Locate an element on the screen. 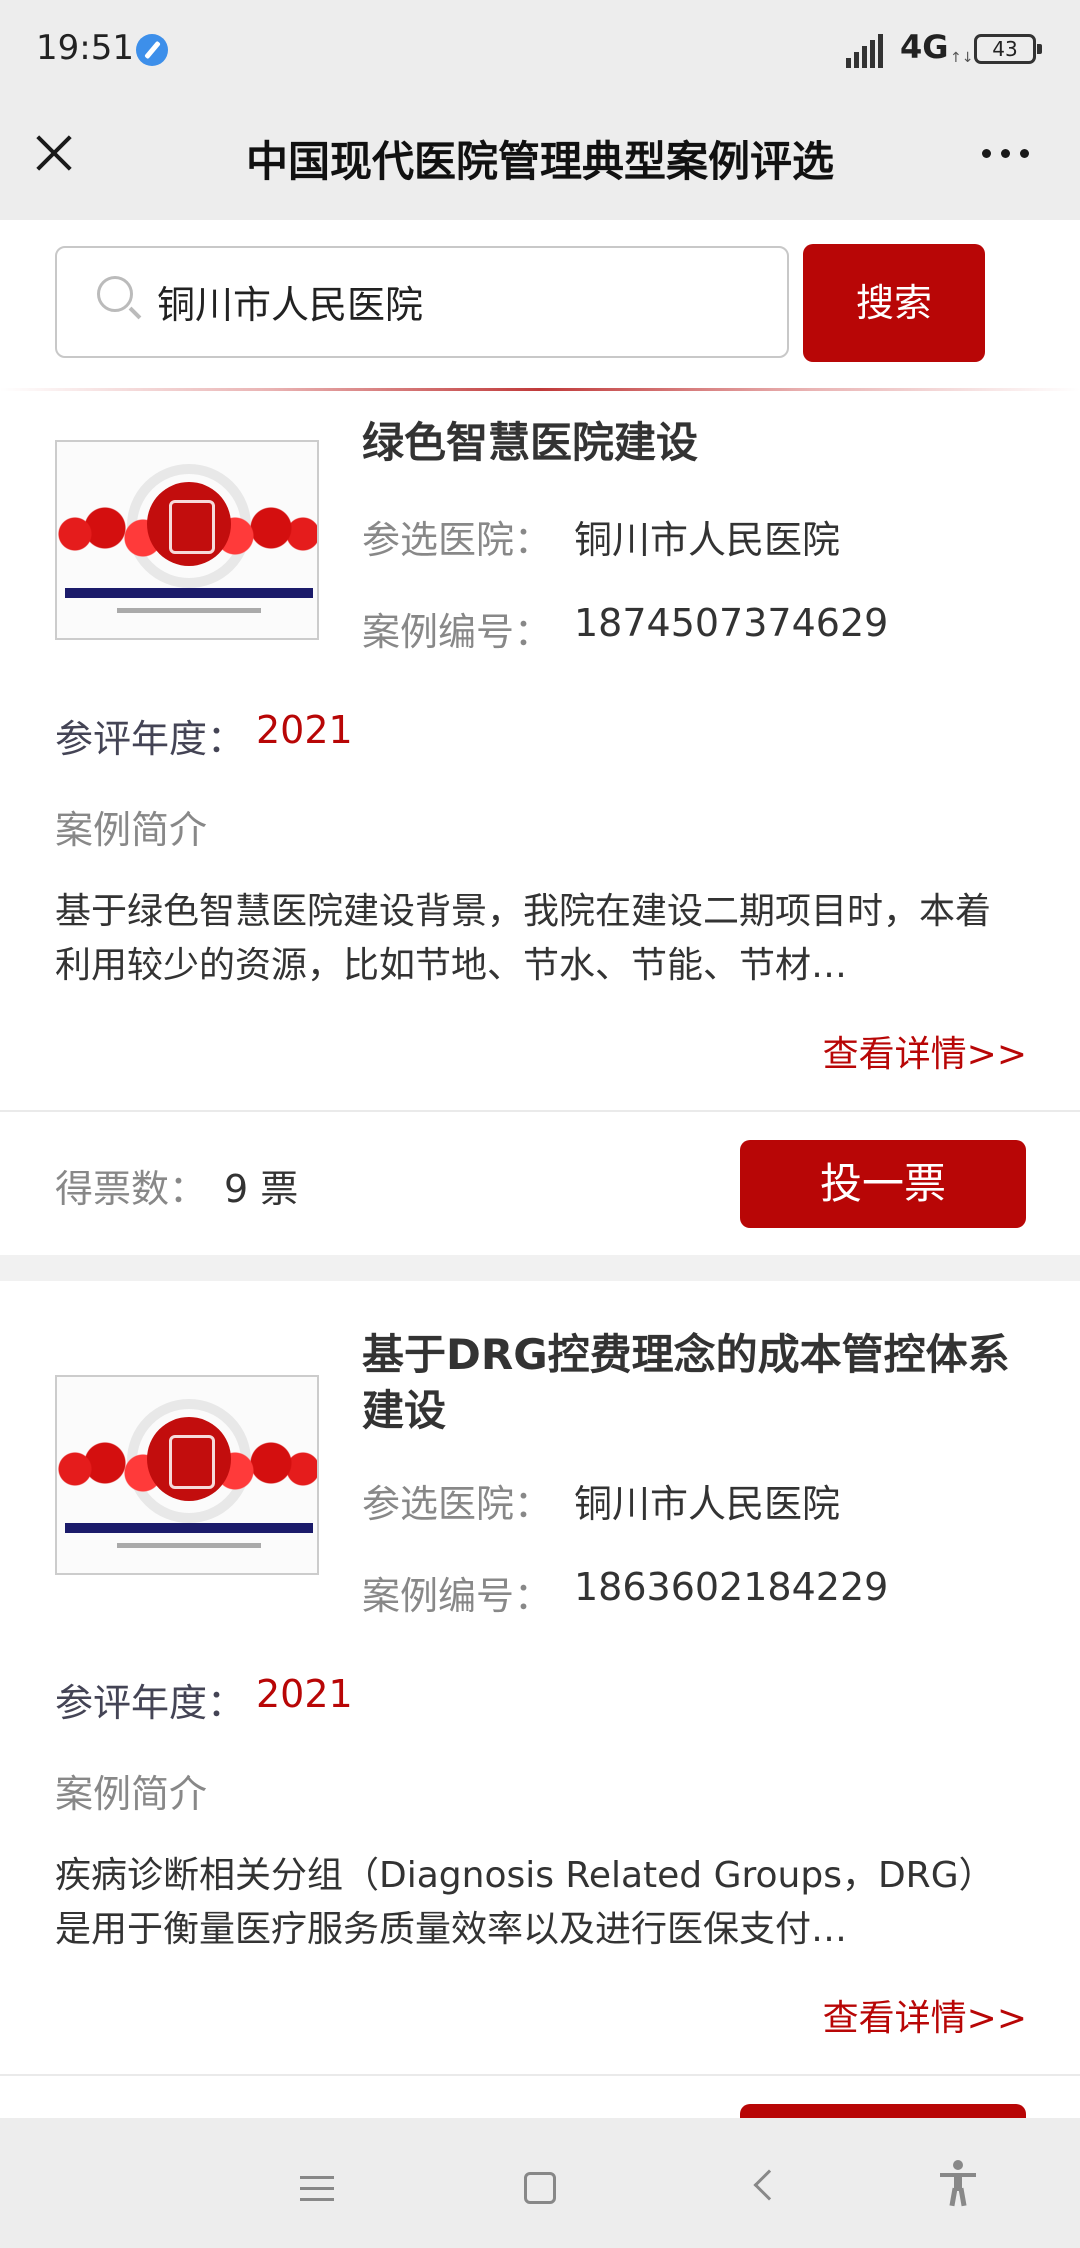 Image resolution: width=1080 pixels, height=2248 pixels. case-title: 基于DRG控费理念的成本管控体系建设 is located at coordinates (692, 1383).